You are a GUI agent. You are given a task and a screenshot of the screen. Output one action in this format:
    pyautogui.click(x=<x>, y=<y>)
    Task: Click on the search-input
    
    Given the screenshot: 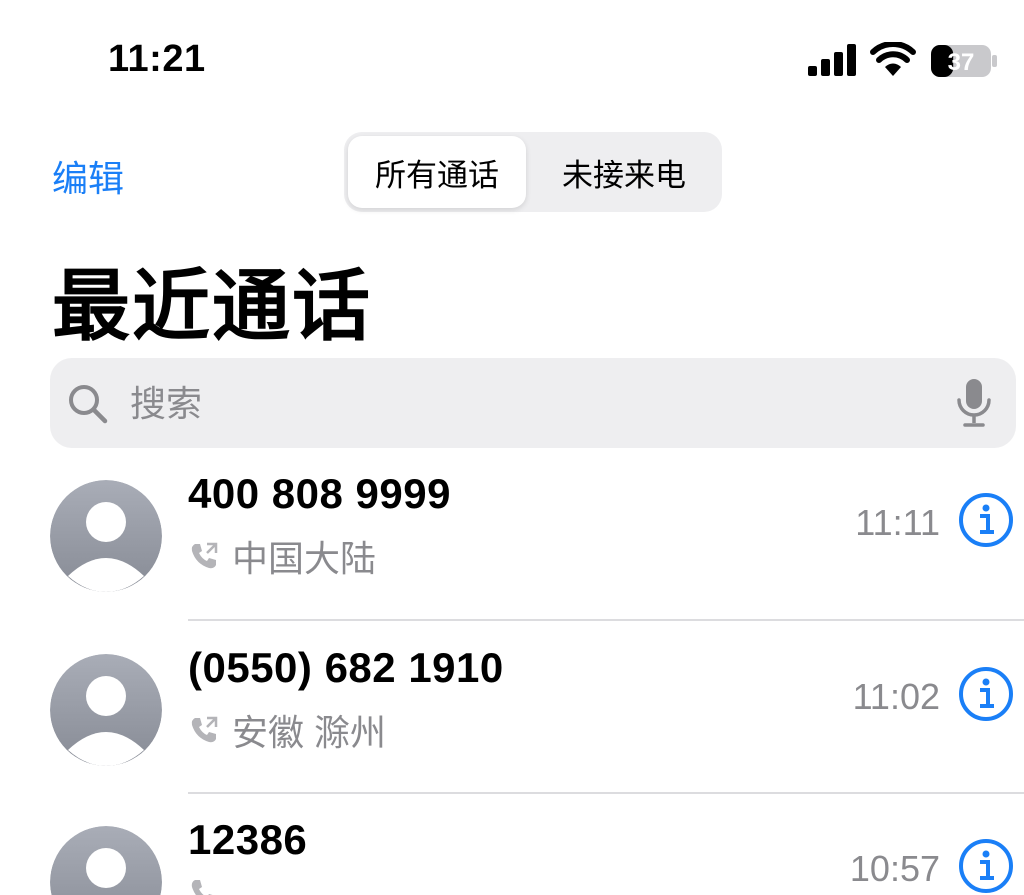 What is the action you would take?
    pyautogui.click(x=530, y=404)
    